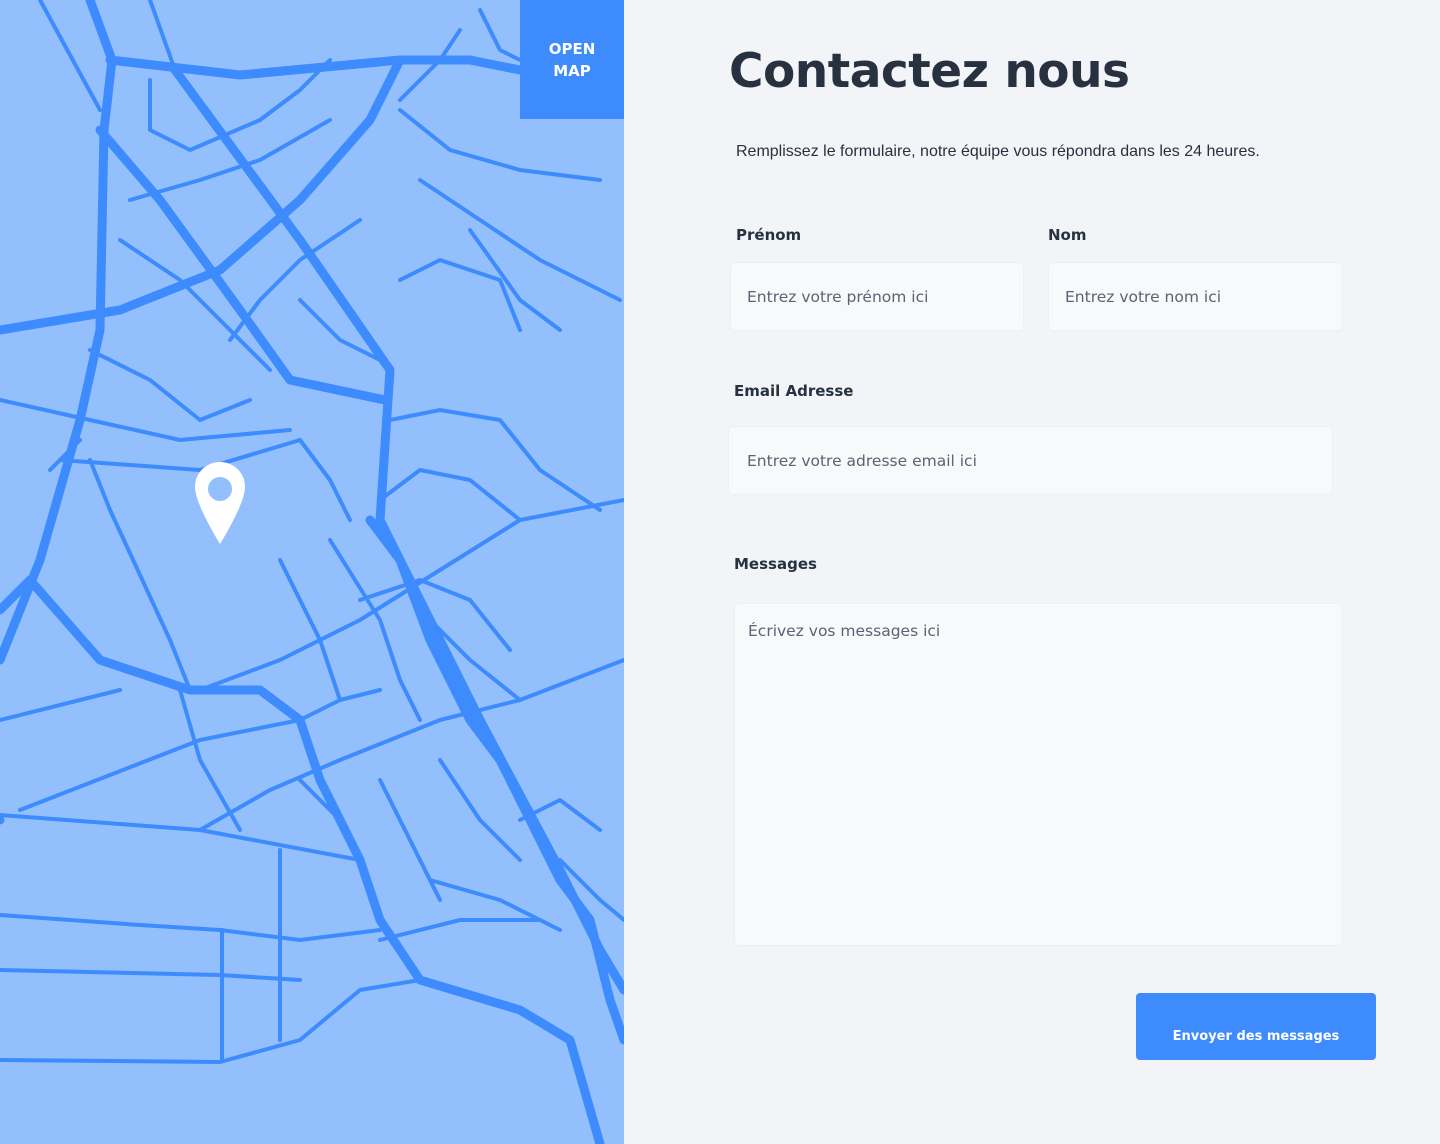  What do you see at coordinates (1195, 296) in the screenshot?
I see `last-name-field` at bounding box center [1195, 296].